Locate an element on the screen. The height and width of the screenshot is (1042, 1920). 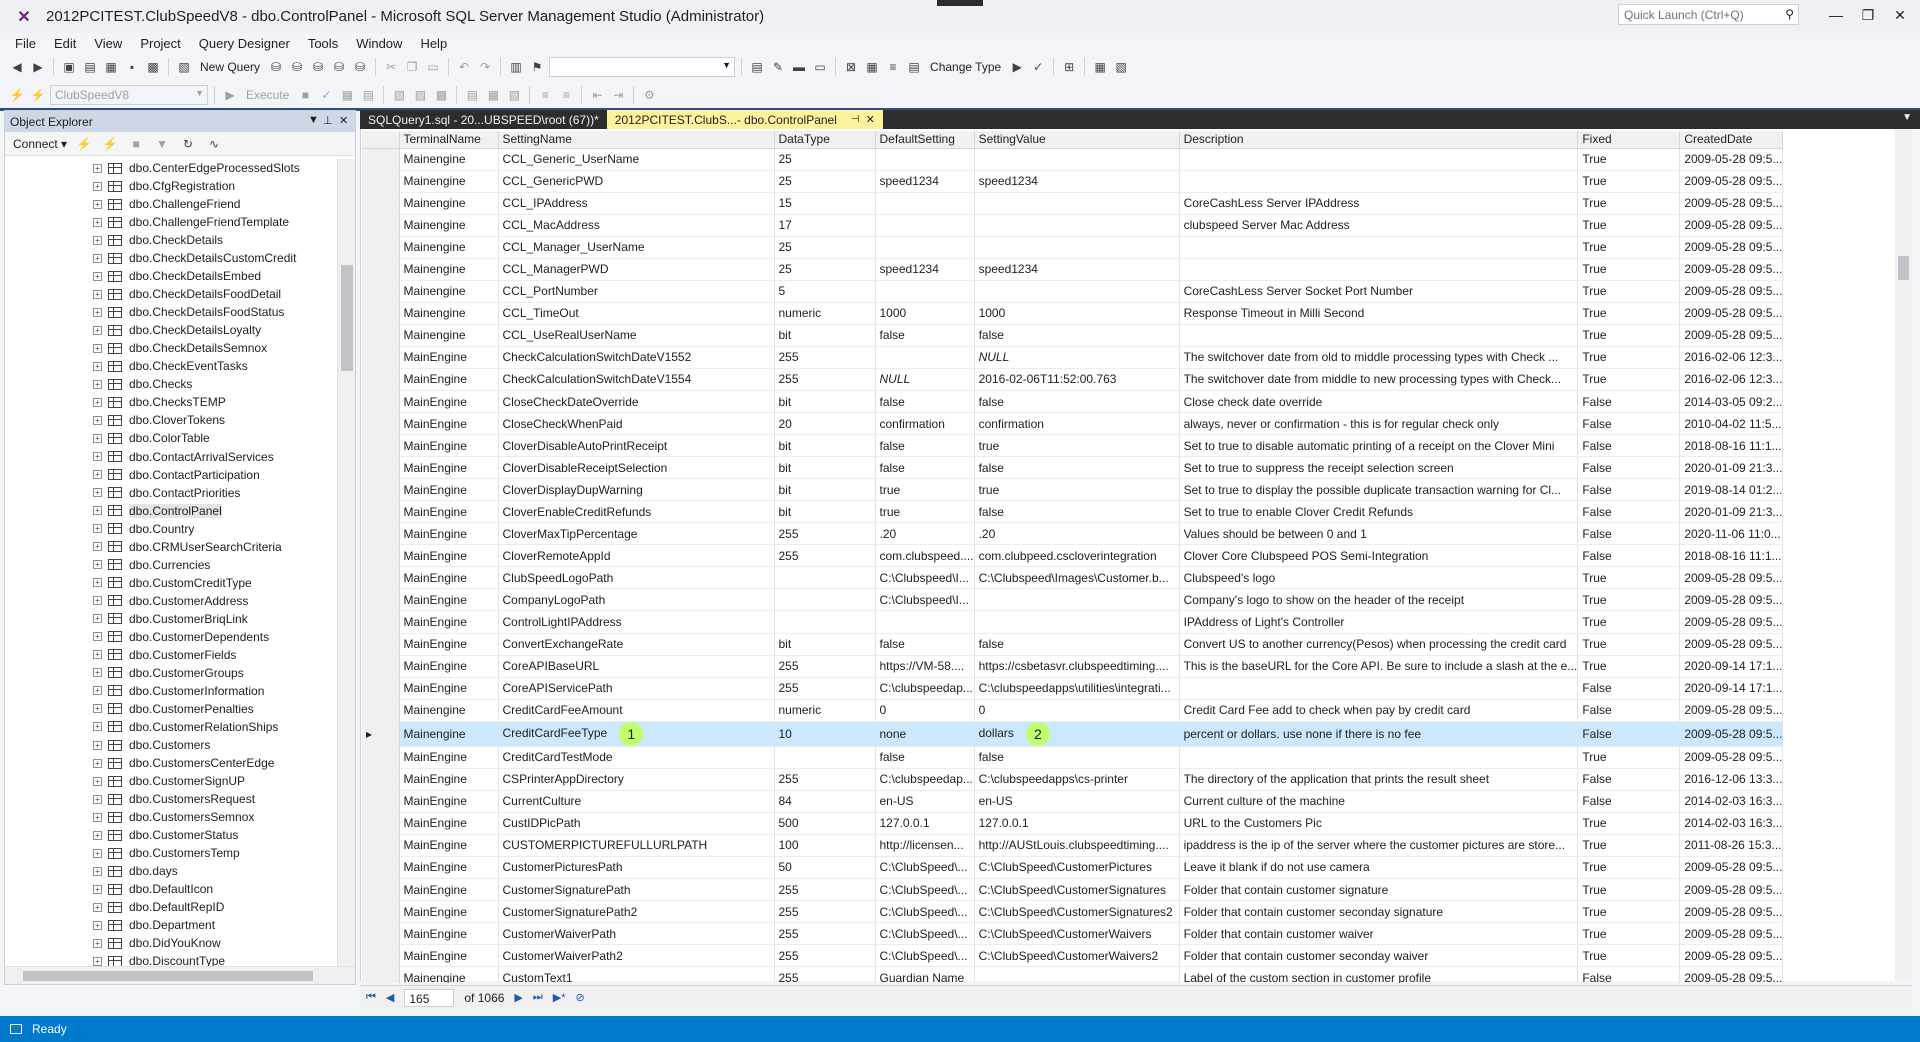
disconnect-icon: ⚡ is located at coordinates (110, 144).